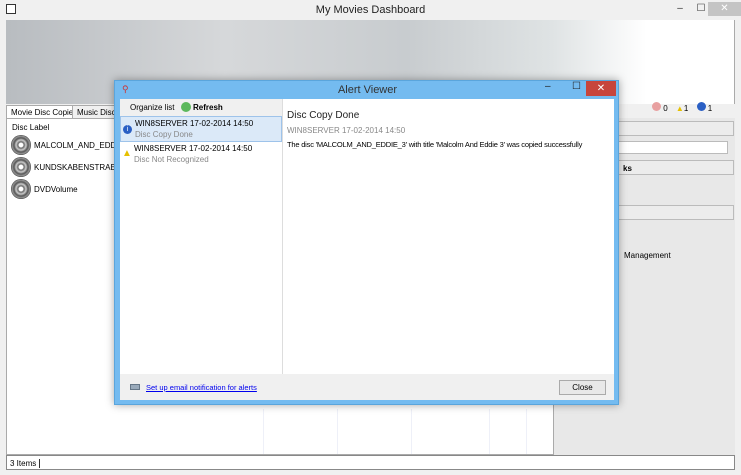 This screenshot has height=475, width=741. What do you see at coordinates (186, 107) in the screenshot?
I see `refresh-icon` at bounding box center [186, 107].